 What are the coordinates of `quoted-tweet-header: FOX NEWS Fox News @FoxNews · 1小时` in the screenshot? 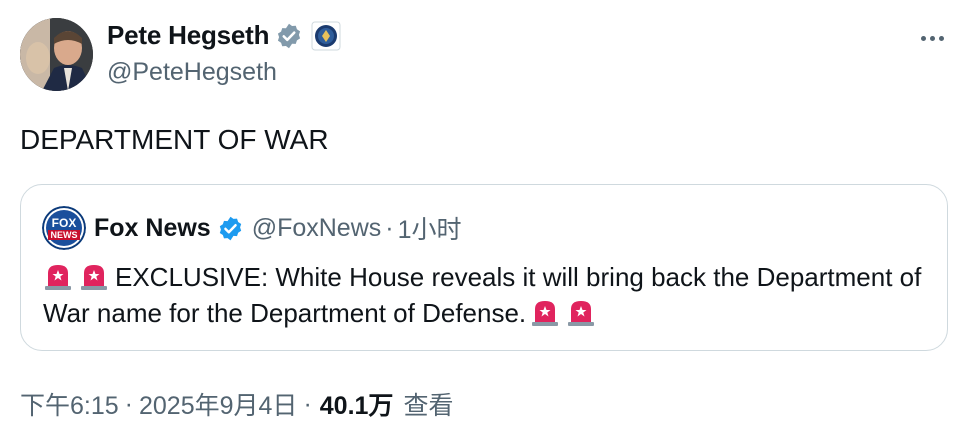 It's located at (252, 228).